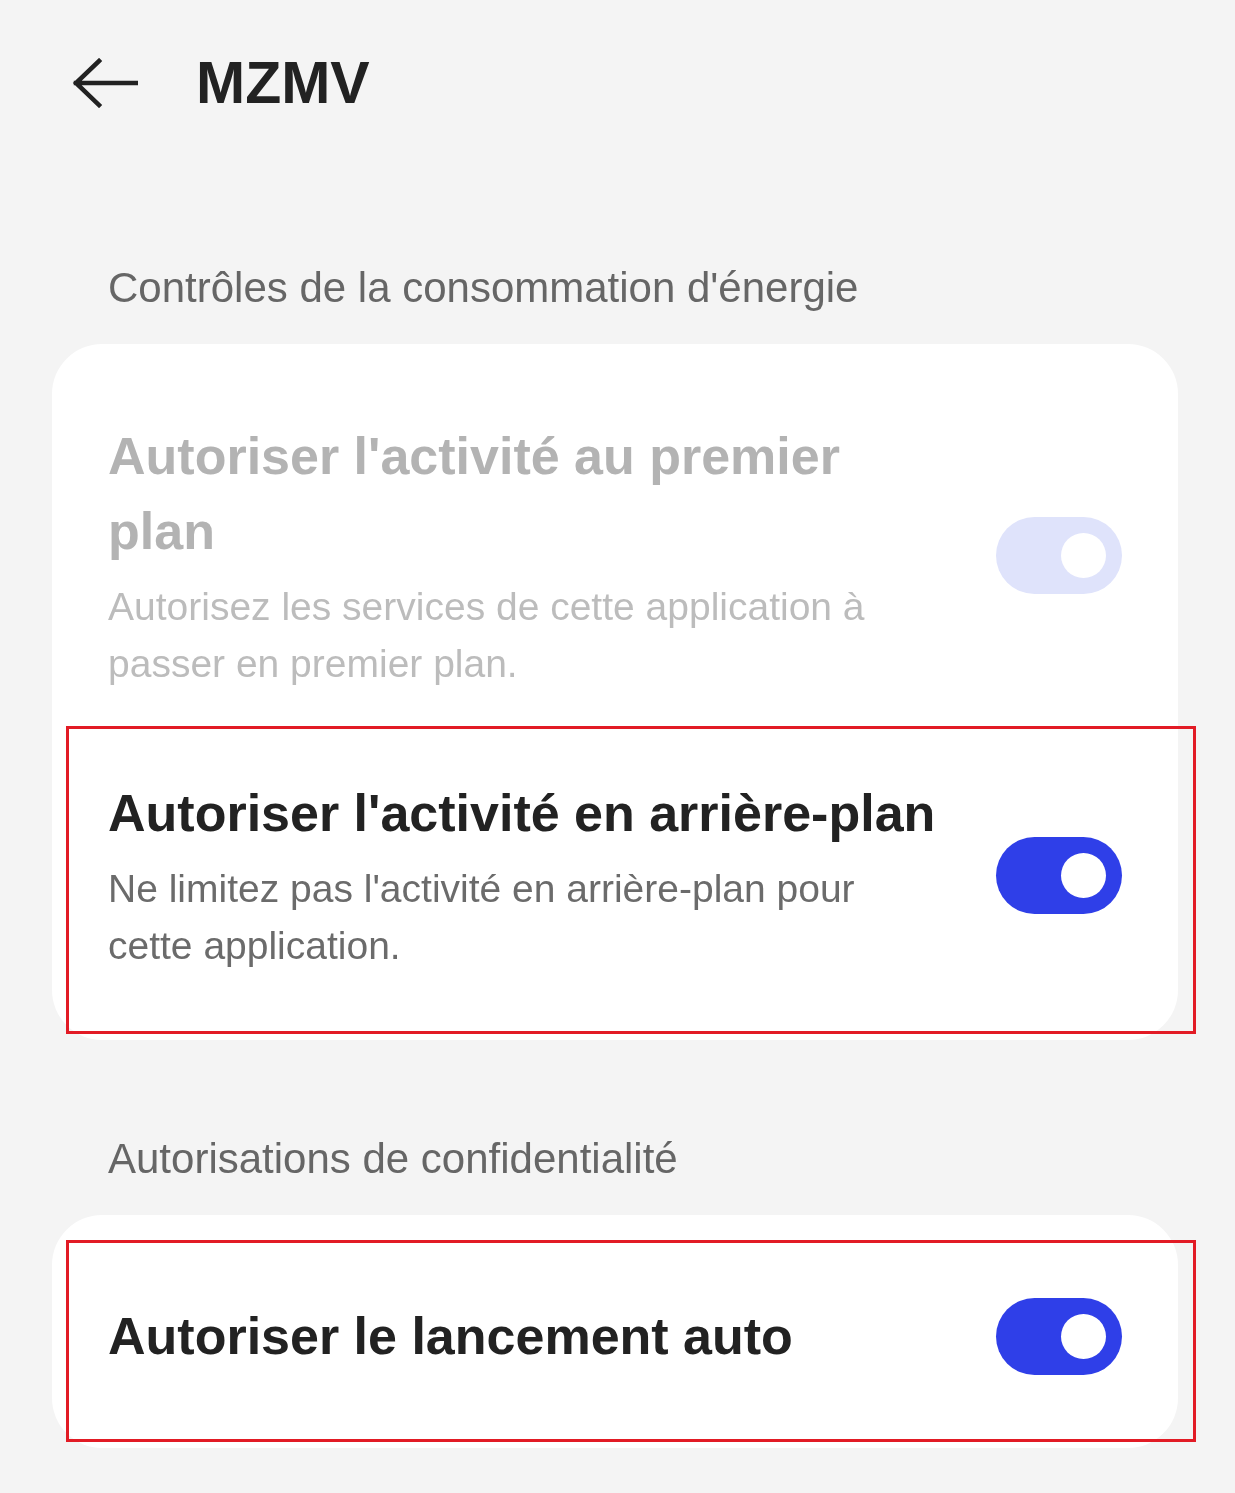 This screenshot has height=1493, width=1235. What do you see at coordinates (451, 1336) in the screenshot?
I see `setting-title: Autoriser le lancement auto` at bounding box center [451, 1336].